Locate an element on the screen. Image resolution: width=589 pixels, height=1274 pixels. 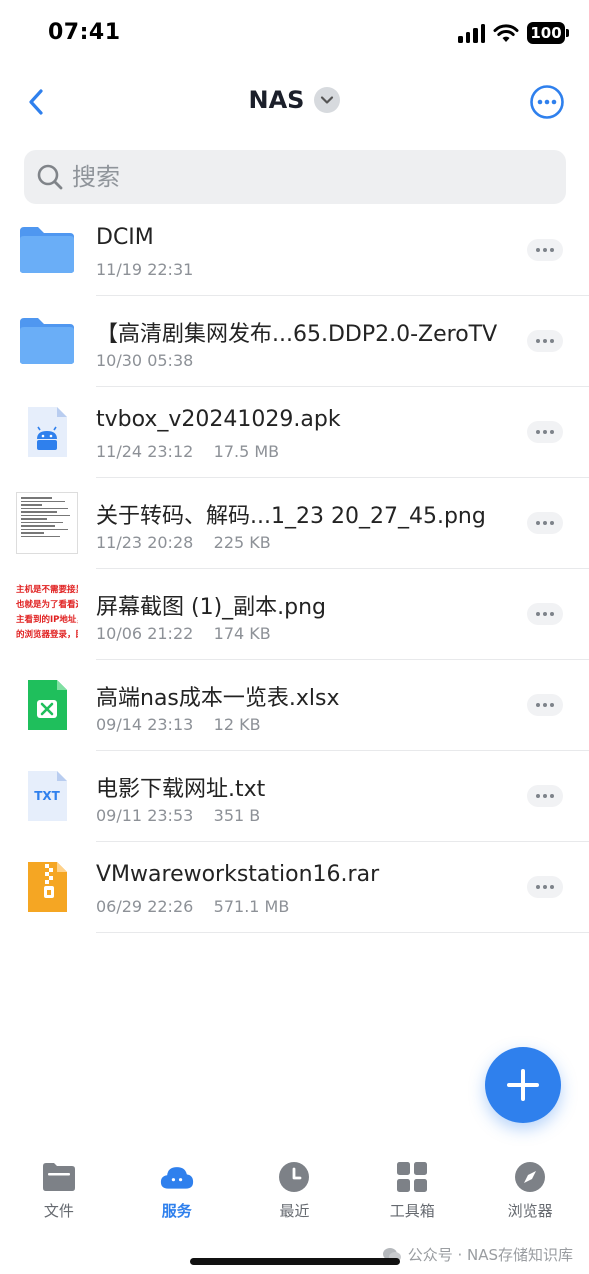
file-meta: 10/06 21:22 174 KB is located at coordinates (183, 633).